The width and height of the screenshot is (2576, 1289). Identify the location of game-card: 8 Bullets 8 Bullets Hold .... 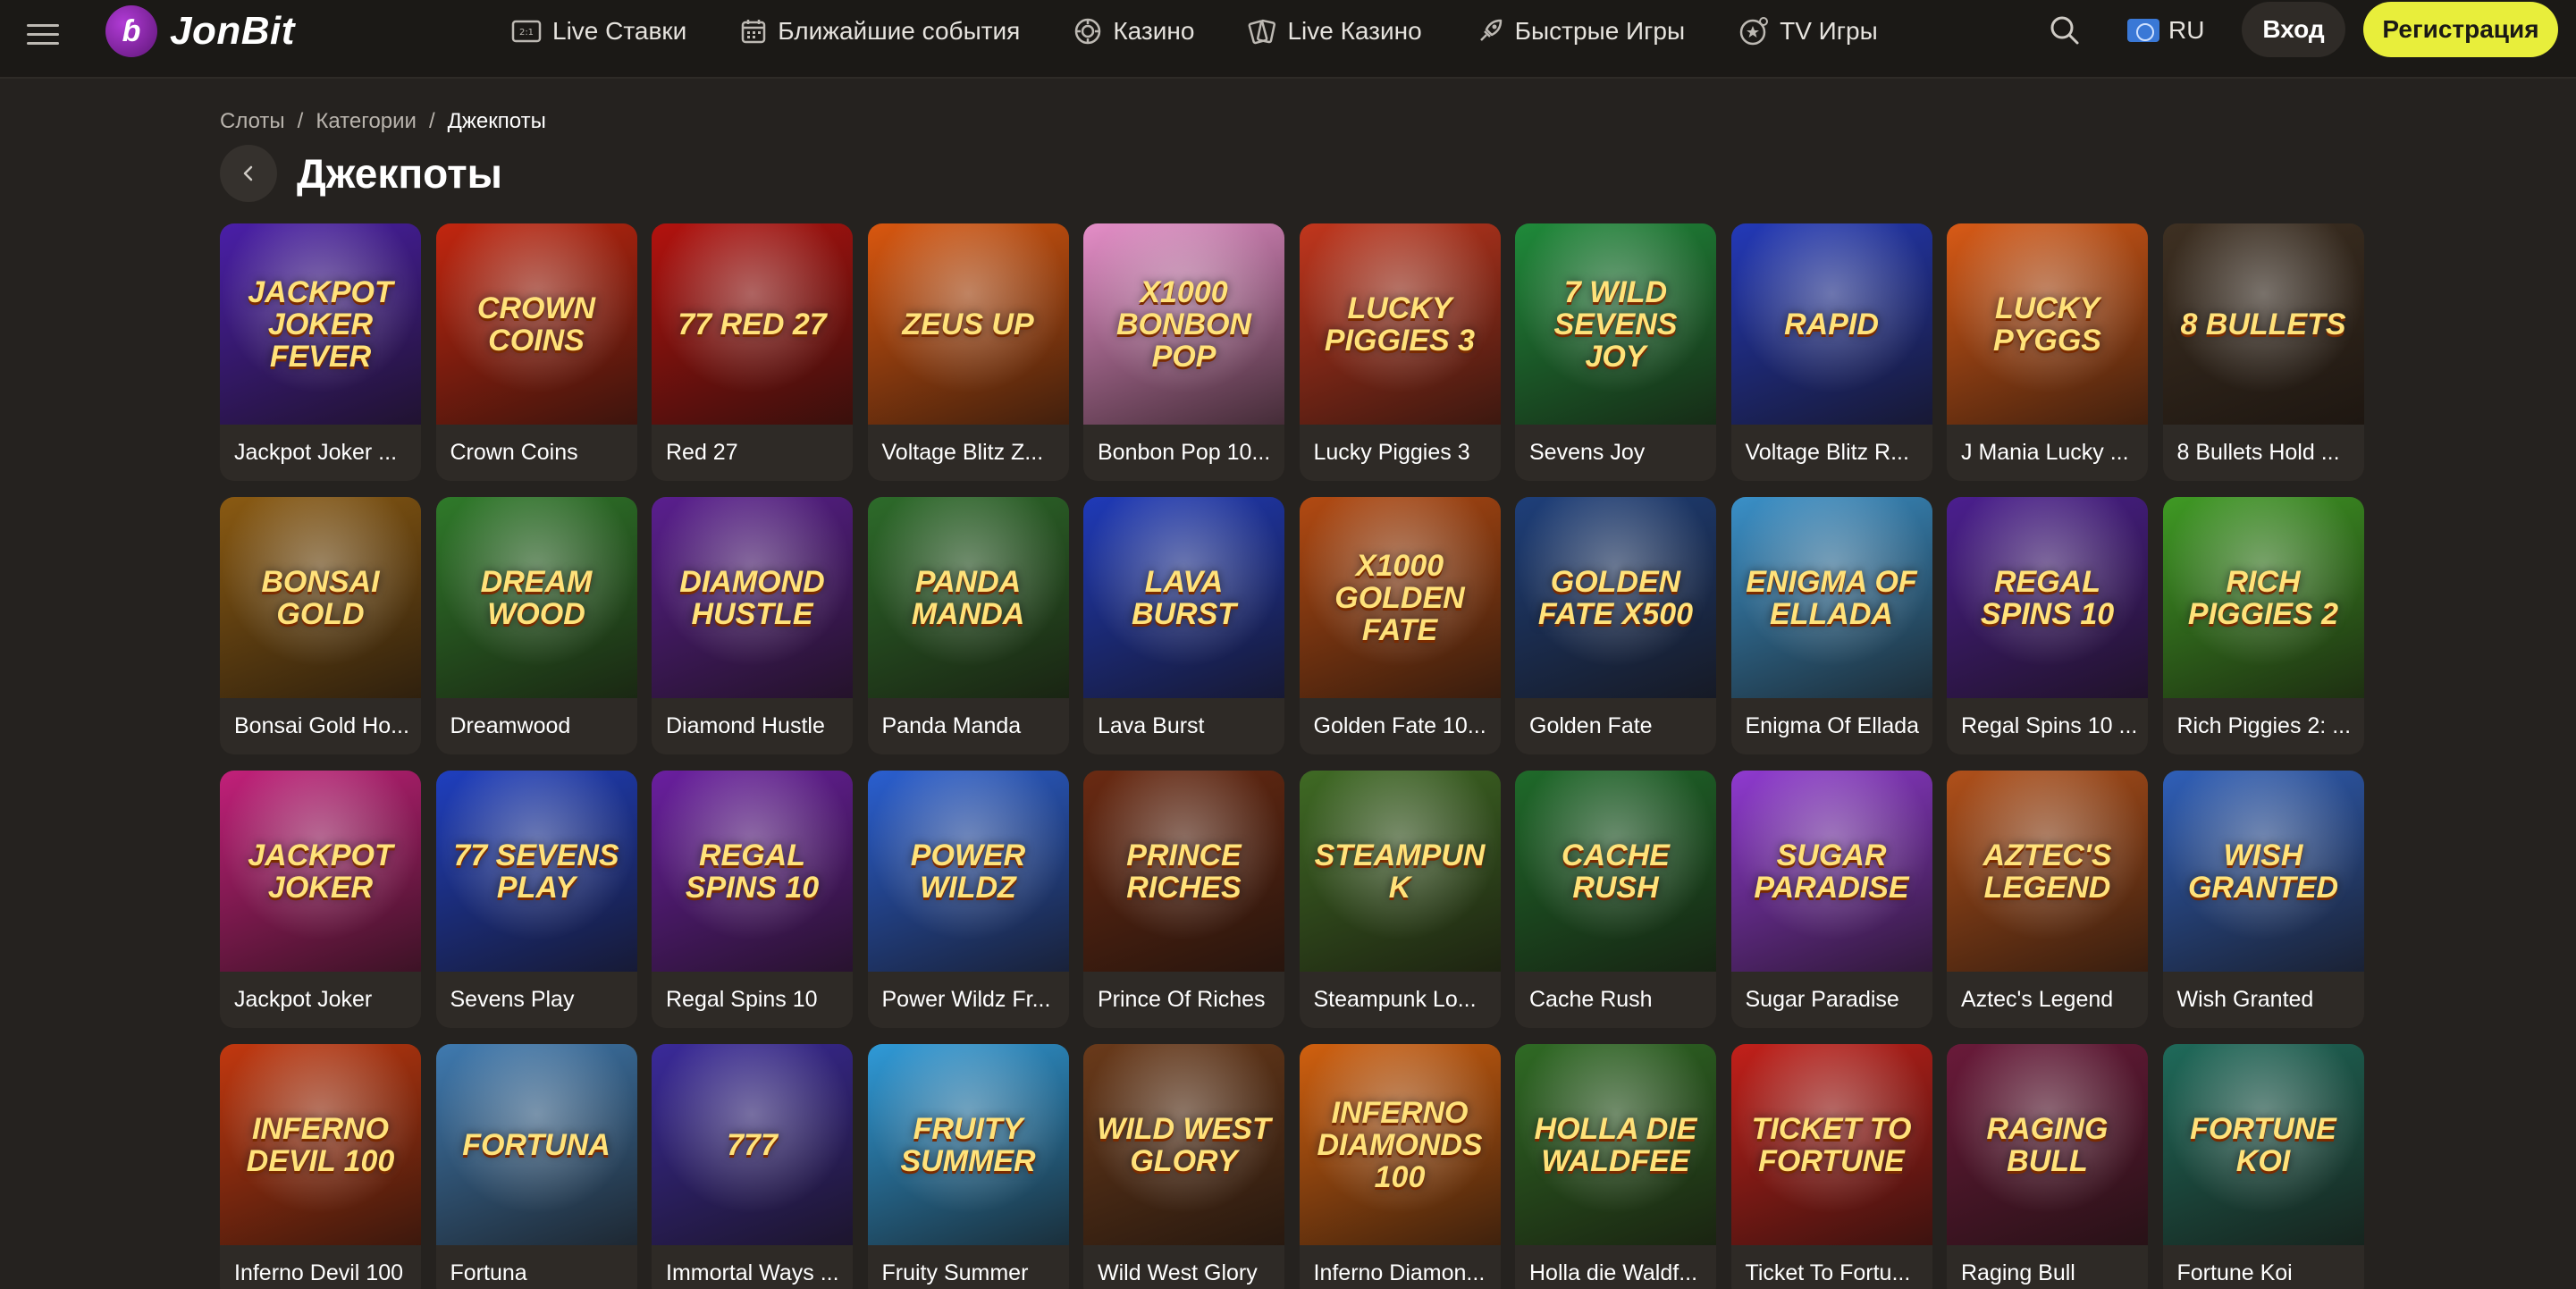
(2263, 352).